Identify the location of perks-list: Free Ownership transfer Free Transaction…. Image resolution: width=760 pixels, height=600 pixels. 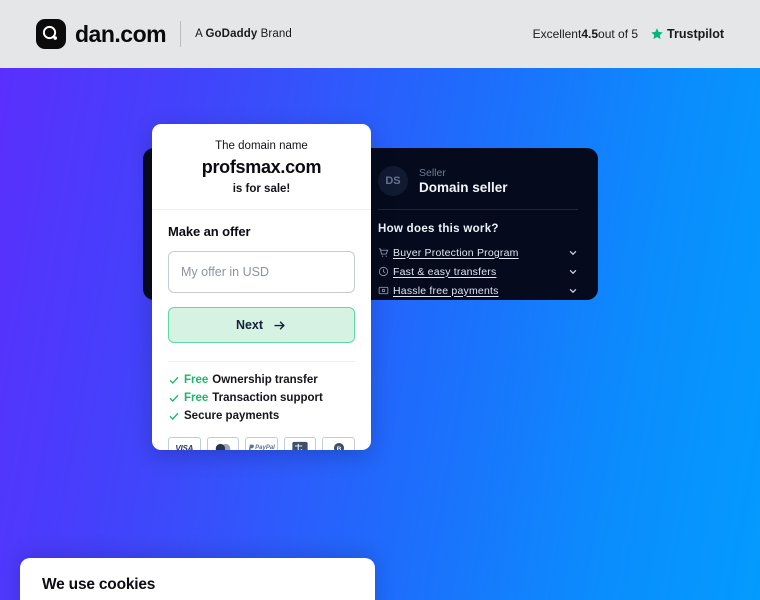
(261, 392).